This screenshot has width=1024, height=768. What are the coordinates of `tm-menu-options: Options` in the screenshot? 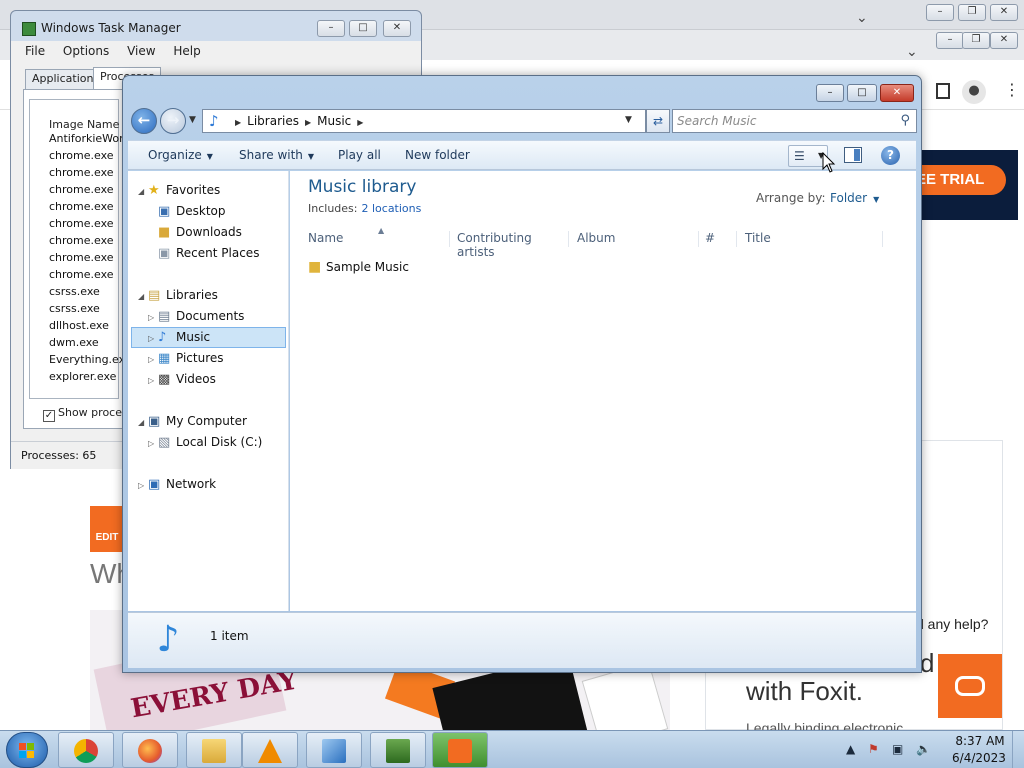 It's located at (86, 51).